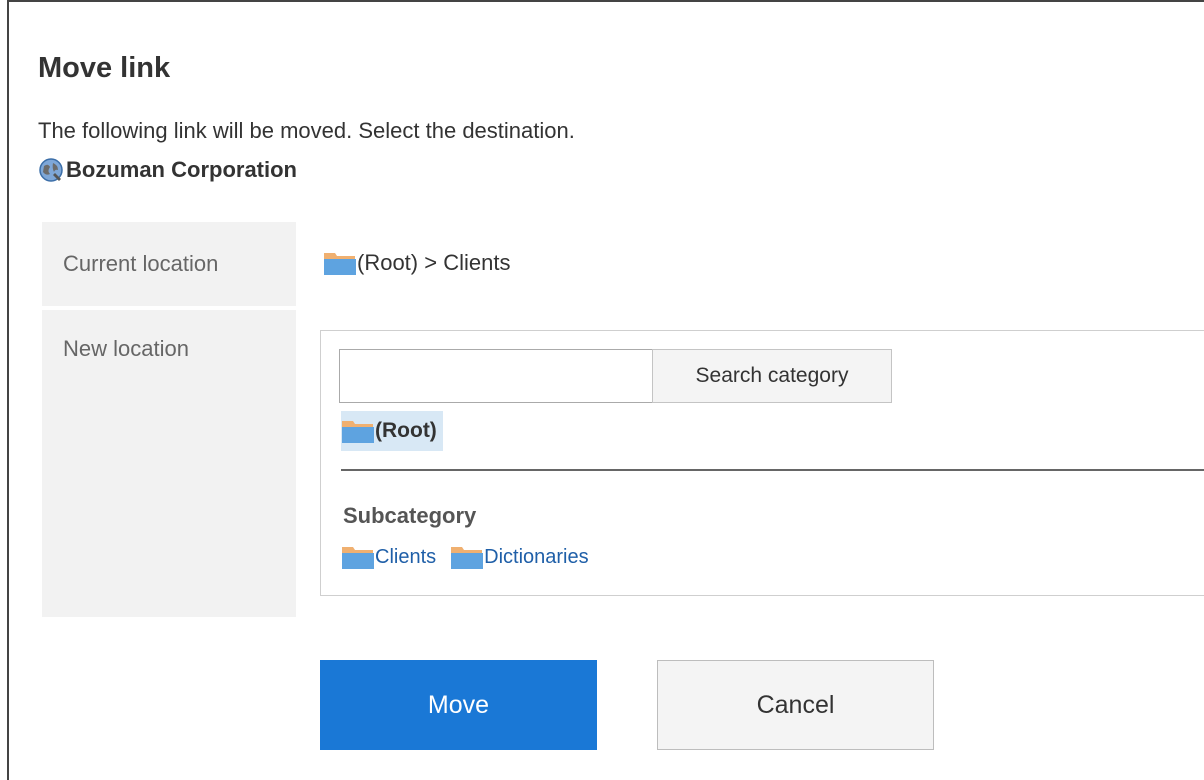 The width and height of the screenshot is (1204, 780). I want to click on search-category-button: Search category, so click(772, 376).